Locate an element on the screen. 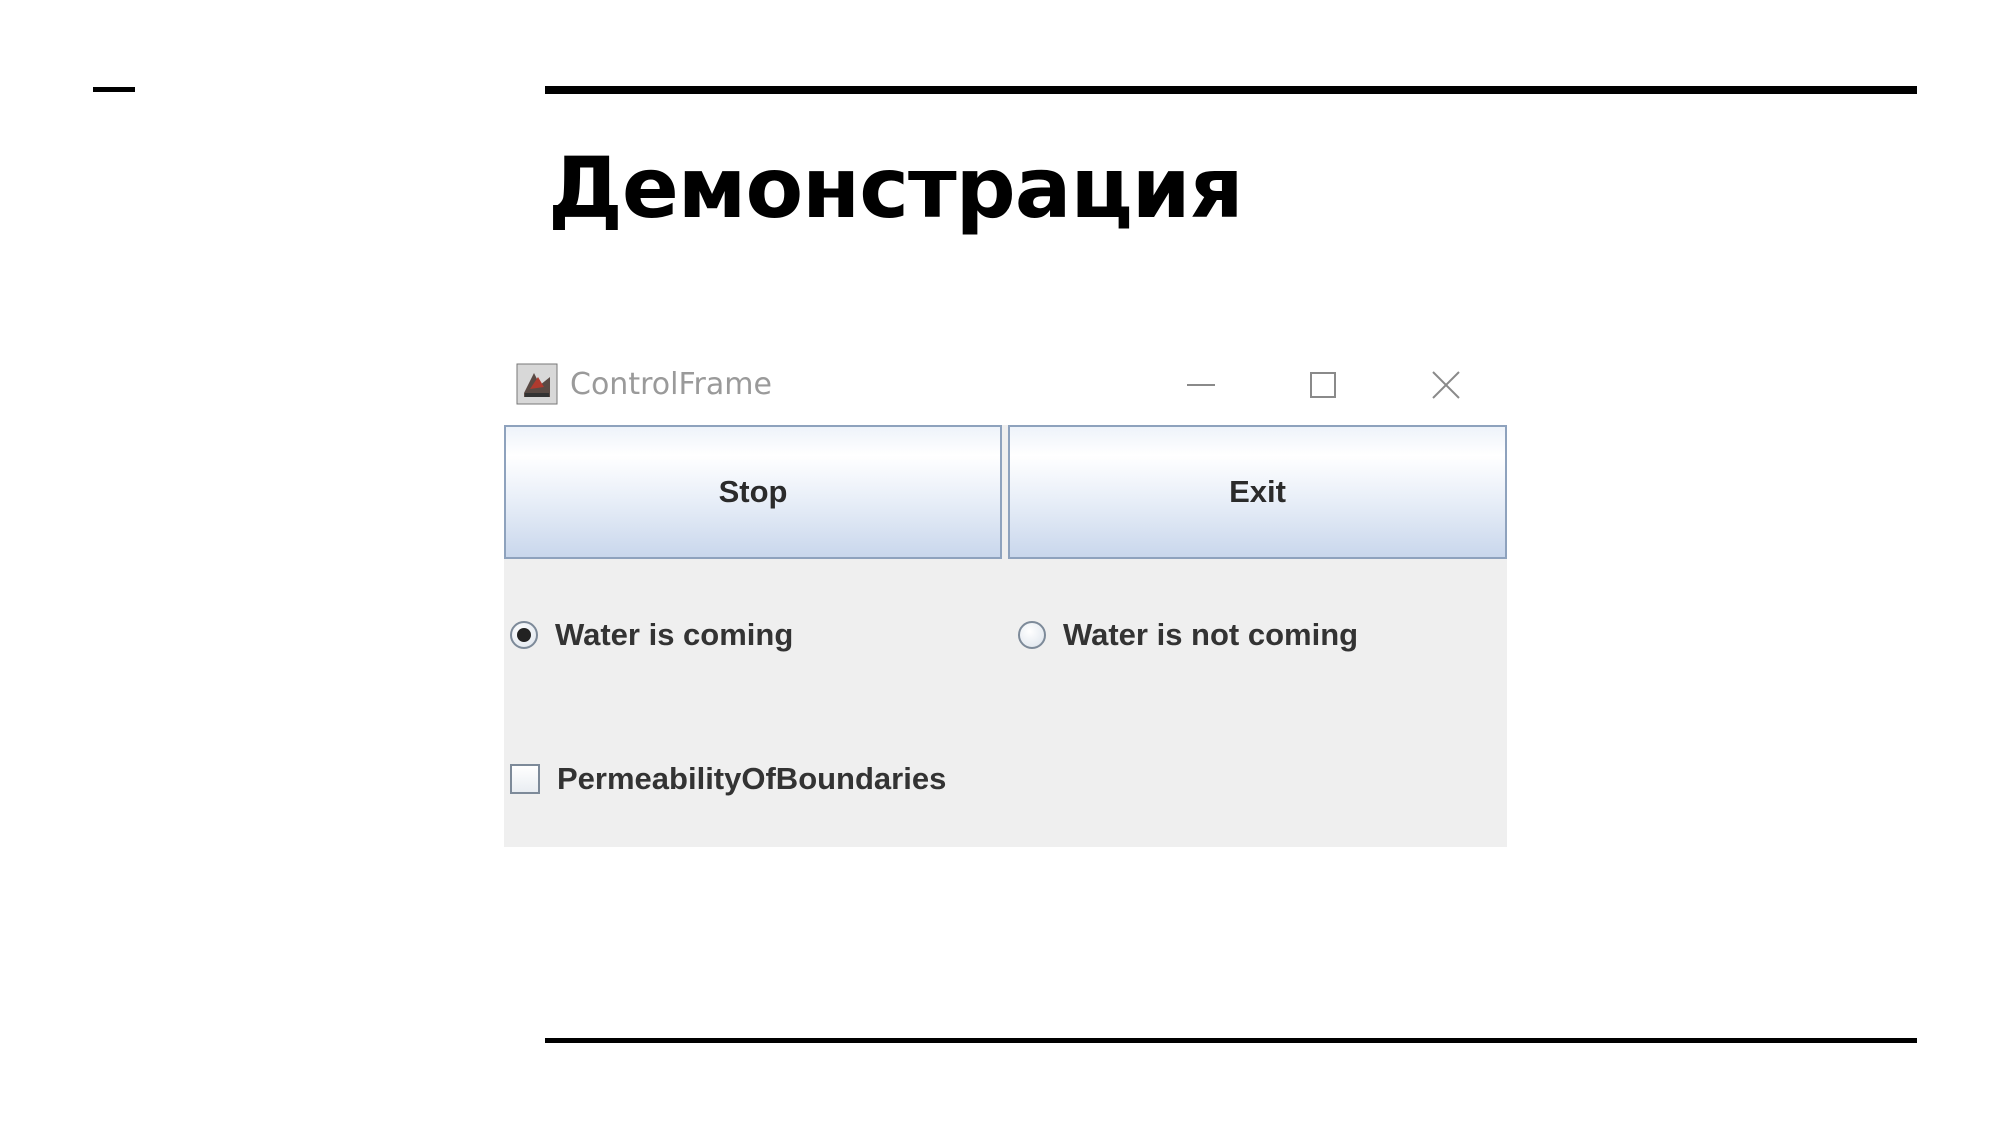 This screenshot has height=1125, width=2000. window-title: ControlFrame is located at coordinates (671, 384).